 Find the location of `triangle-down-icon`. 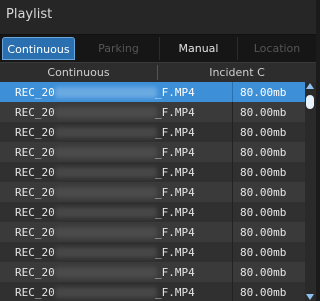

triangle-down-icon is located at coordinates (310, 297).